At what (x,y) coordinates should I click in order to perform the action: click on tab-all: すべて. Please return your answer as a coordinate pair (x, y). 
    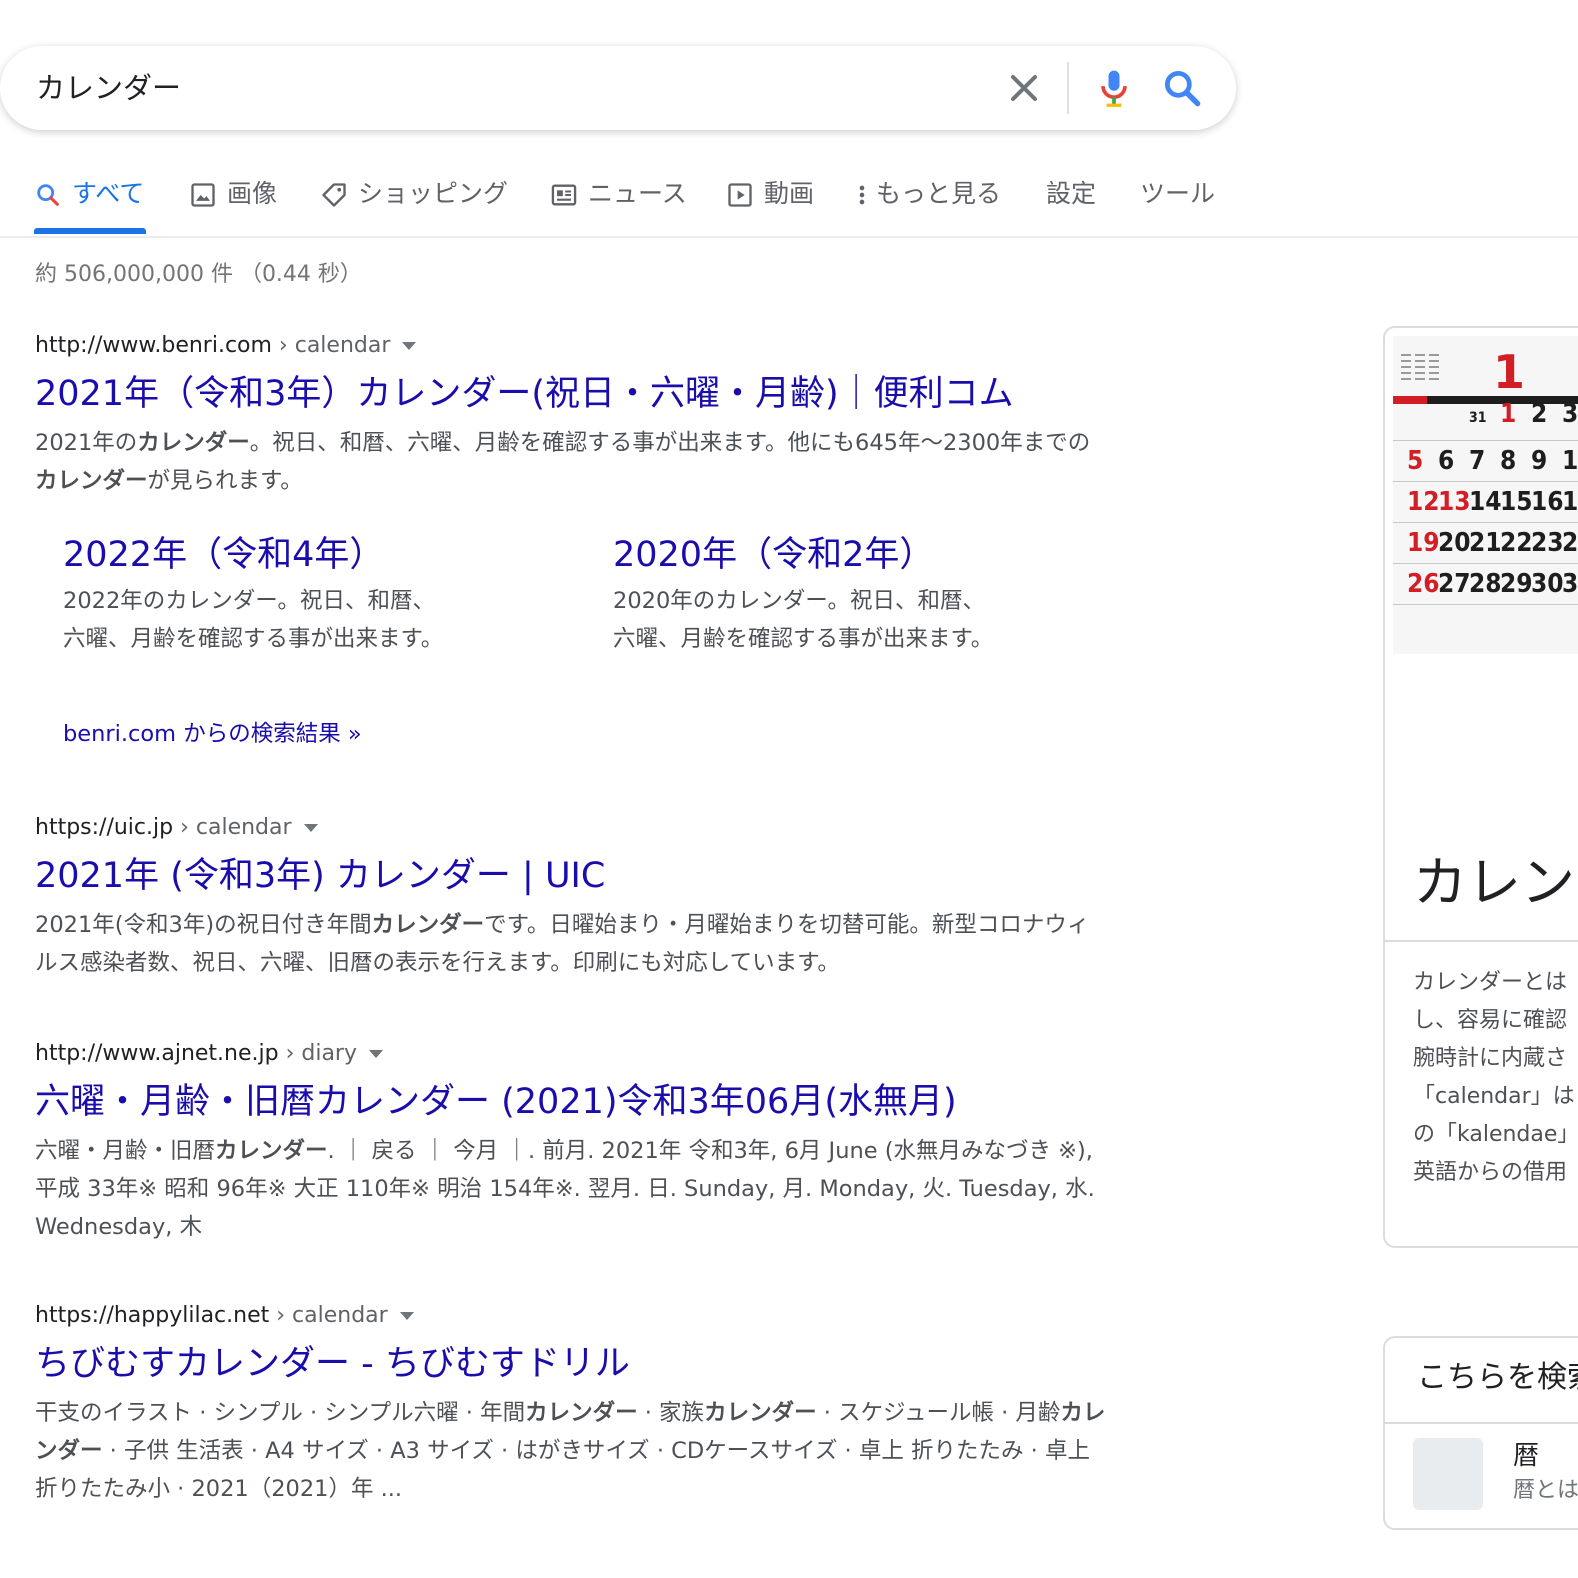
    Looking at the image, I should click on (89, 204).